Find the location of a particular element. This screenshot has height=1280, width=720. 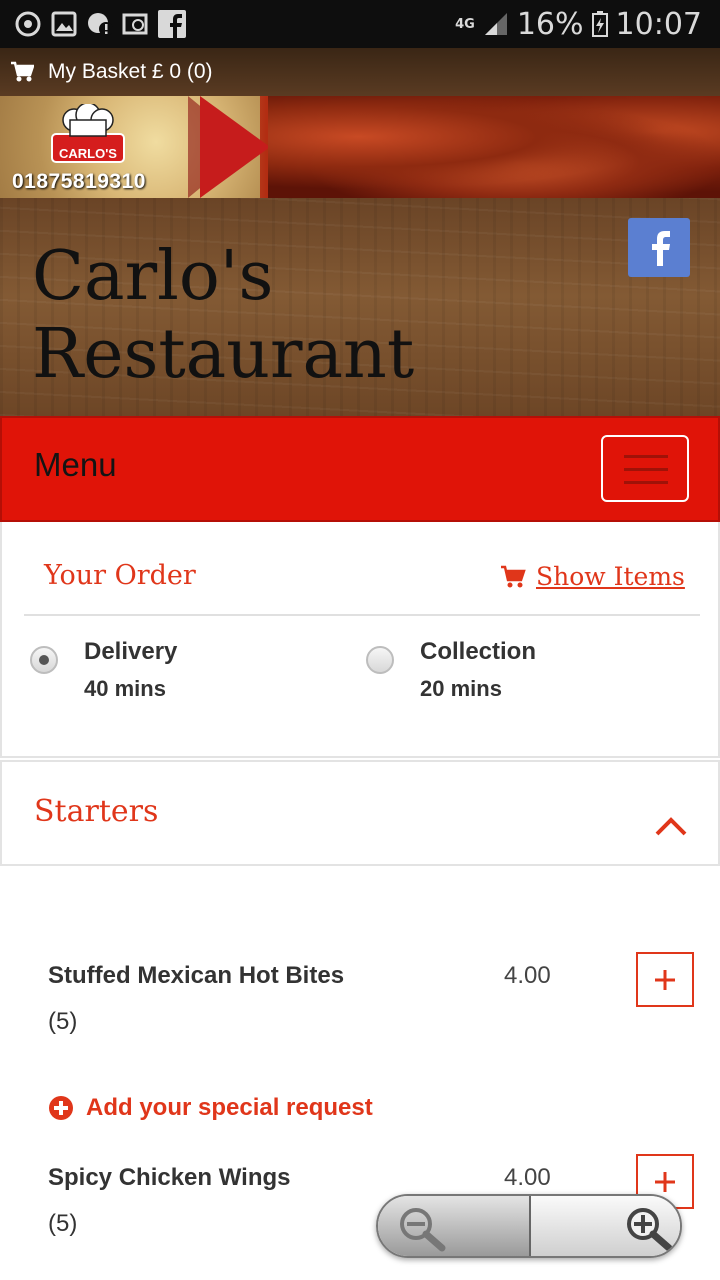

hero-banner: CARLO'S 01875819310 is located at coordinates (360, 147).